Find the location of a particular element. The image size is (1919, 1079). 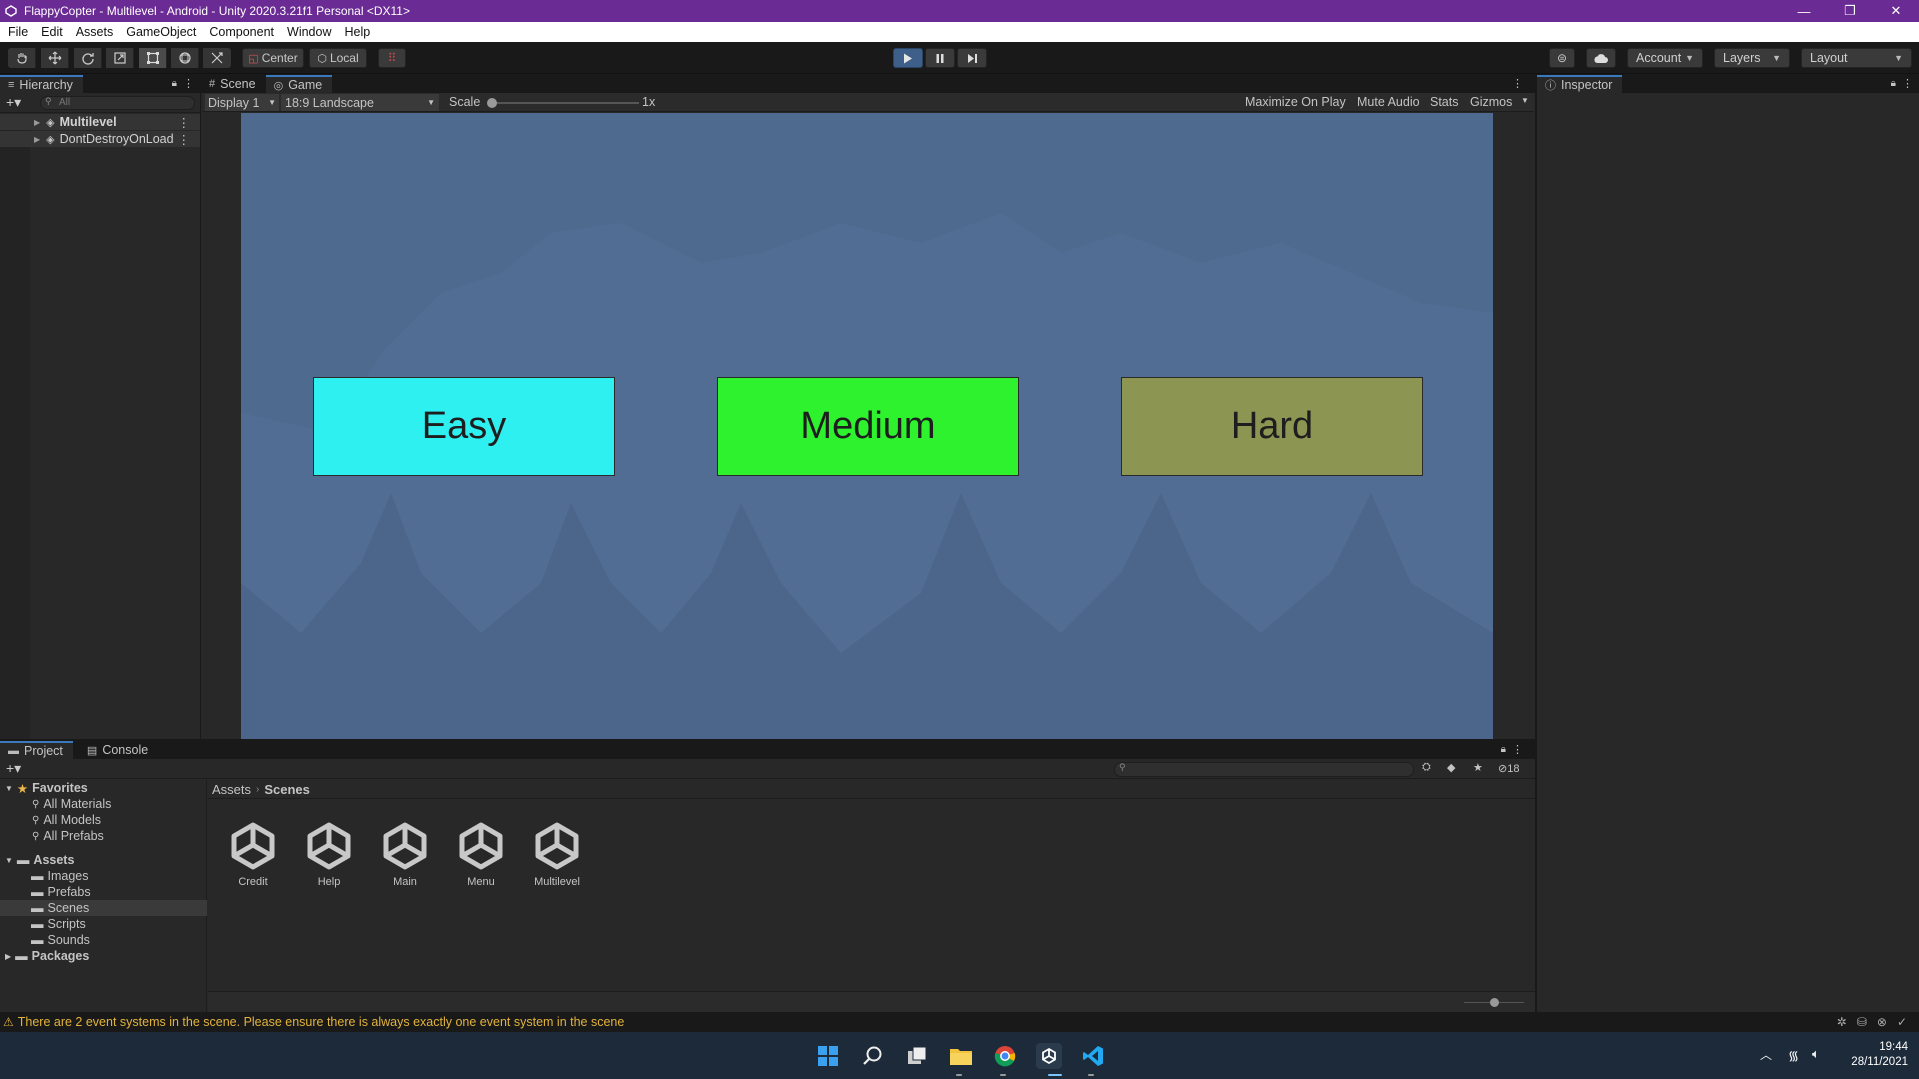

scale-slider-handle is located at coordinates (492, 103).